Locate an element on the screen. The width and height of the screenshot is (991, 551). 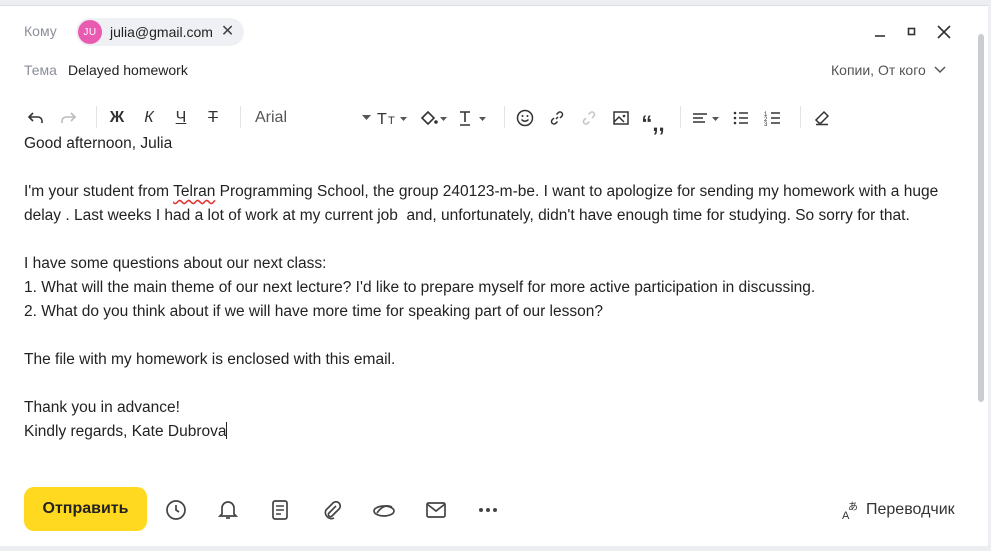
underline-icon: Ч is located at coordinates (181, 118).